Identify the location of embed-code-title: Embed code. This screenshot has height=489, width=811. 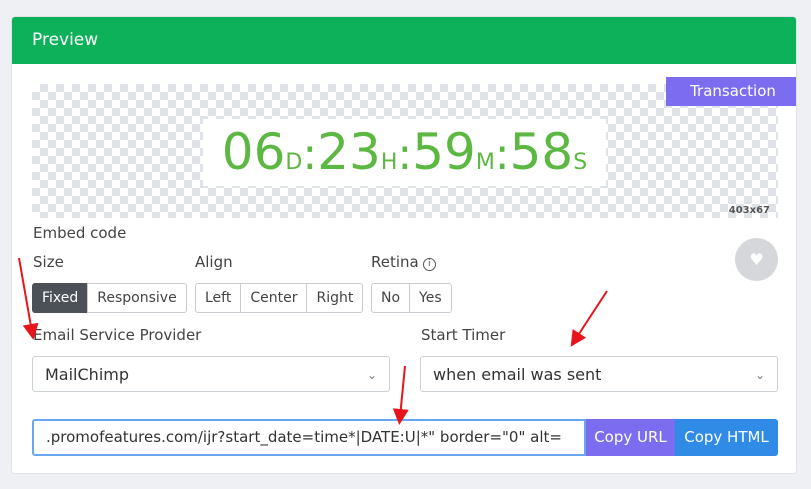
(80, 233).